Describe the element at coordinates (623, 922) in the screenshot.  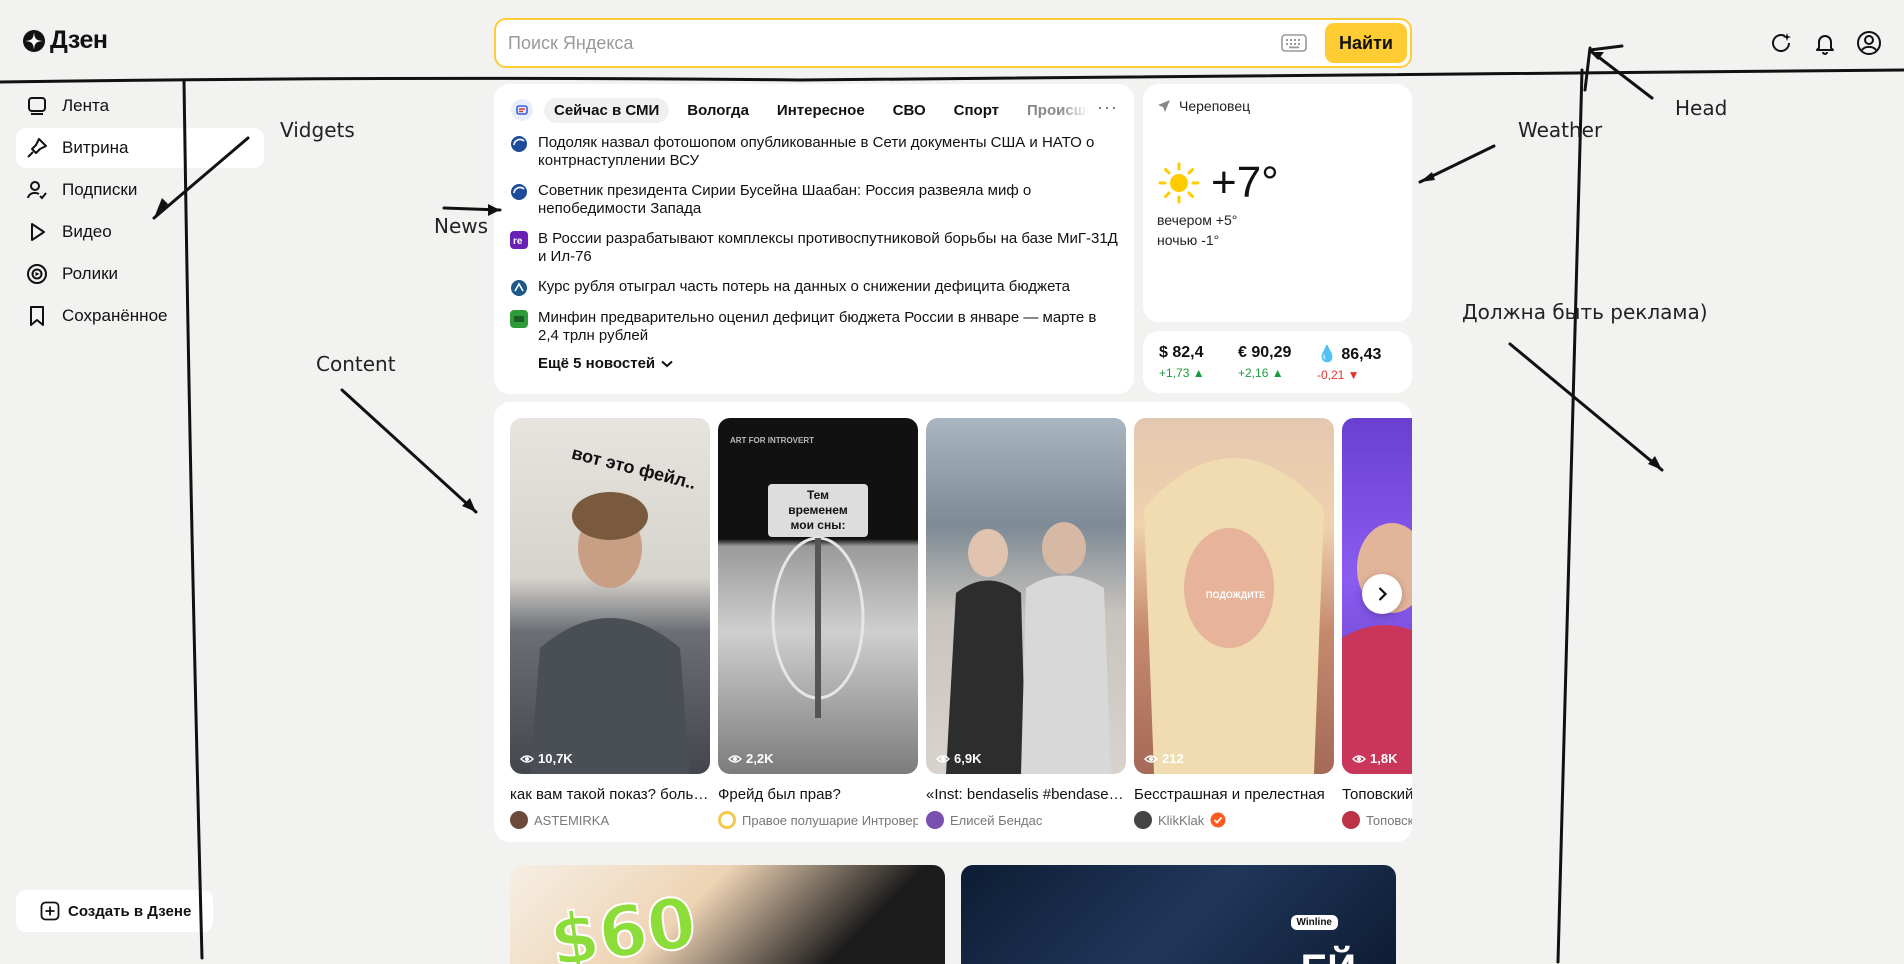
I see `promo-text: $60` at that location.